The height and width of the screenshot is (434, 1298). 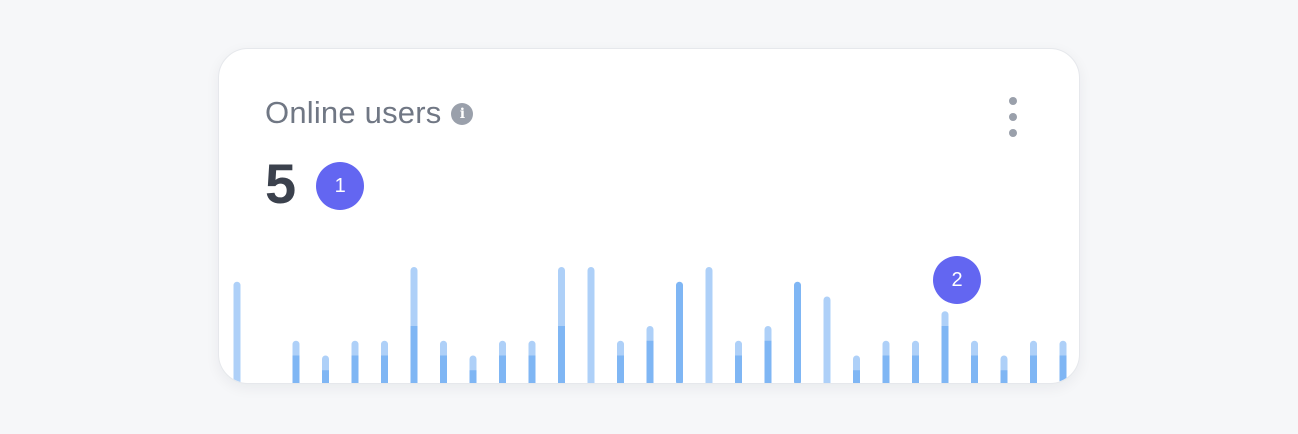 I want to click on online-users-count: 5, so click(x=281, y=183).